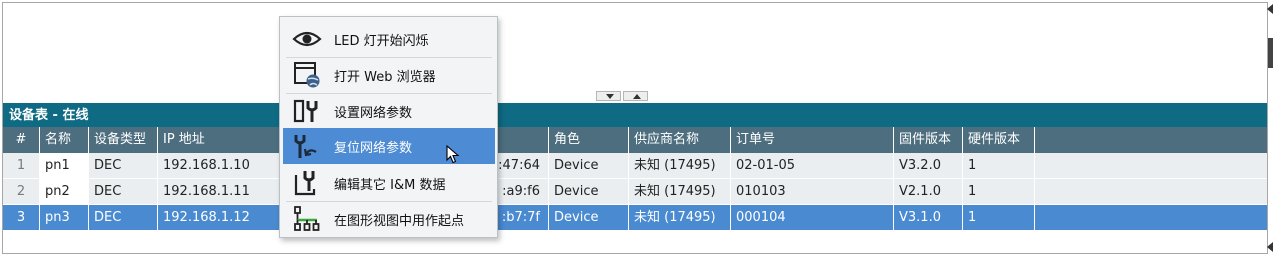 This screenshot has height=257, width=1274. I want to click on col-header-device-type: 设备类型, so click(123, 140).